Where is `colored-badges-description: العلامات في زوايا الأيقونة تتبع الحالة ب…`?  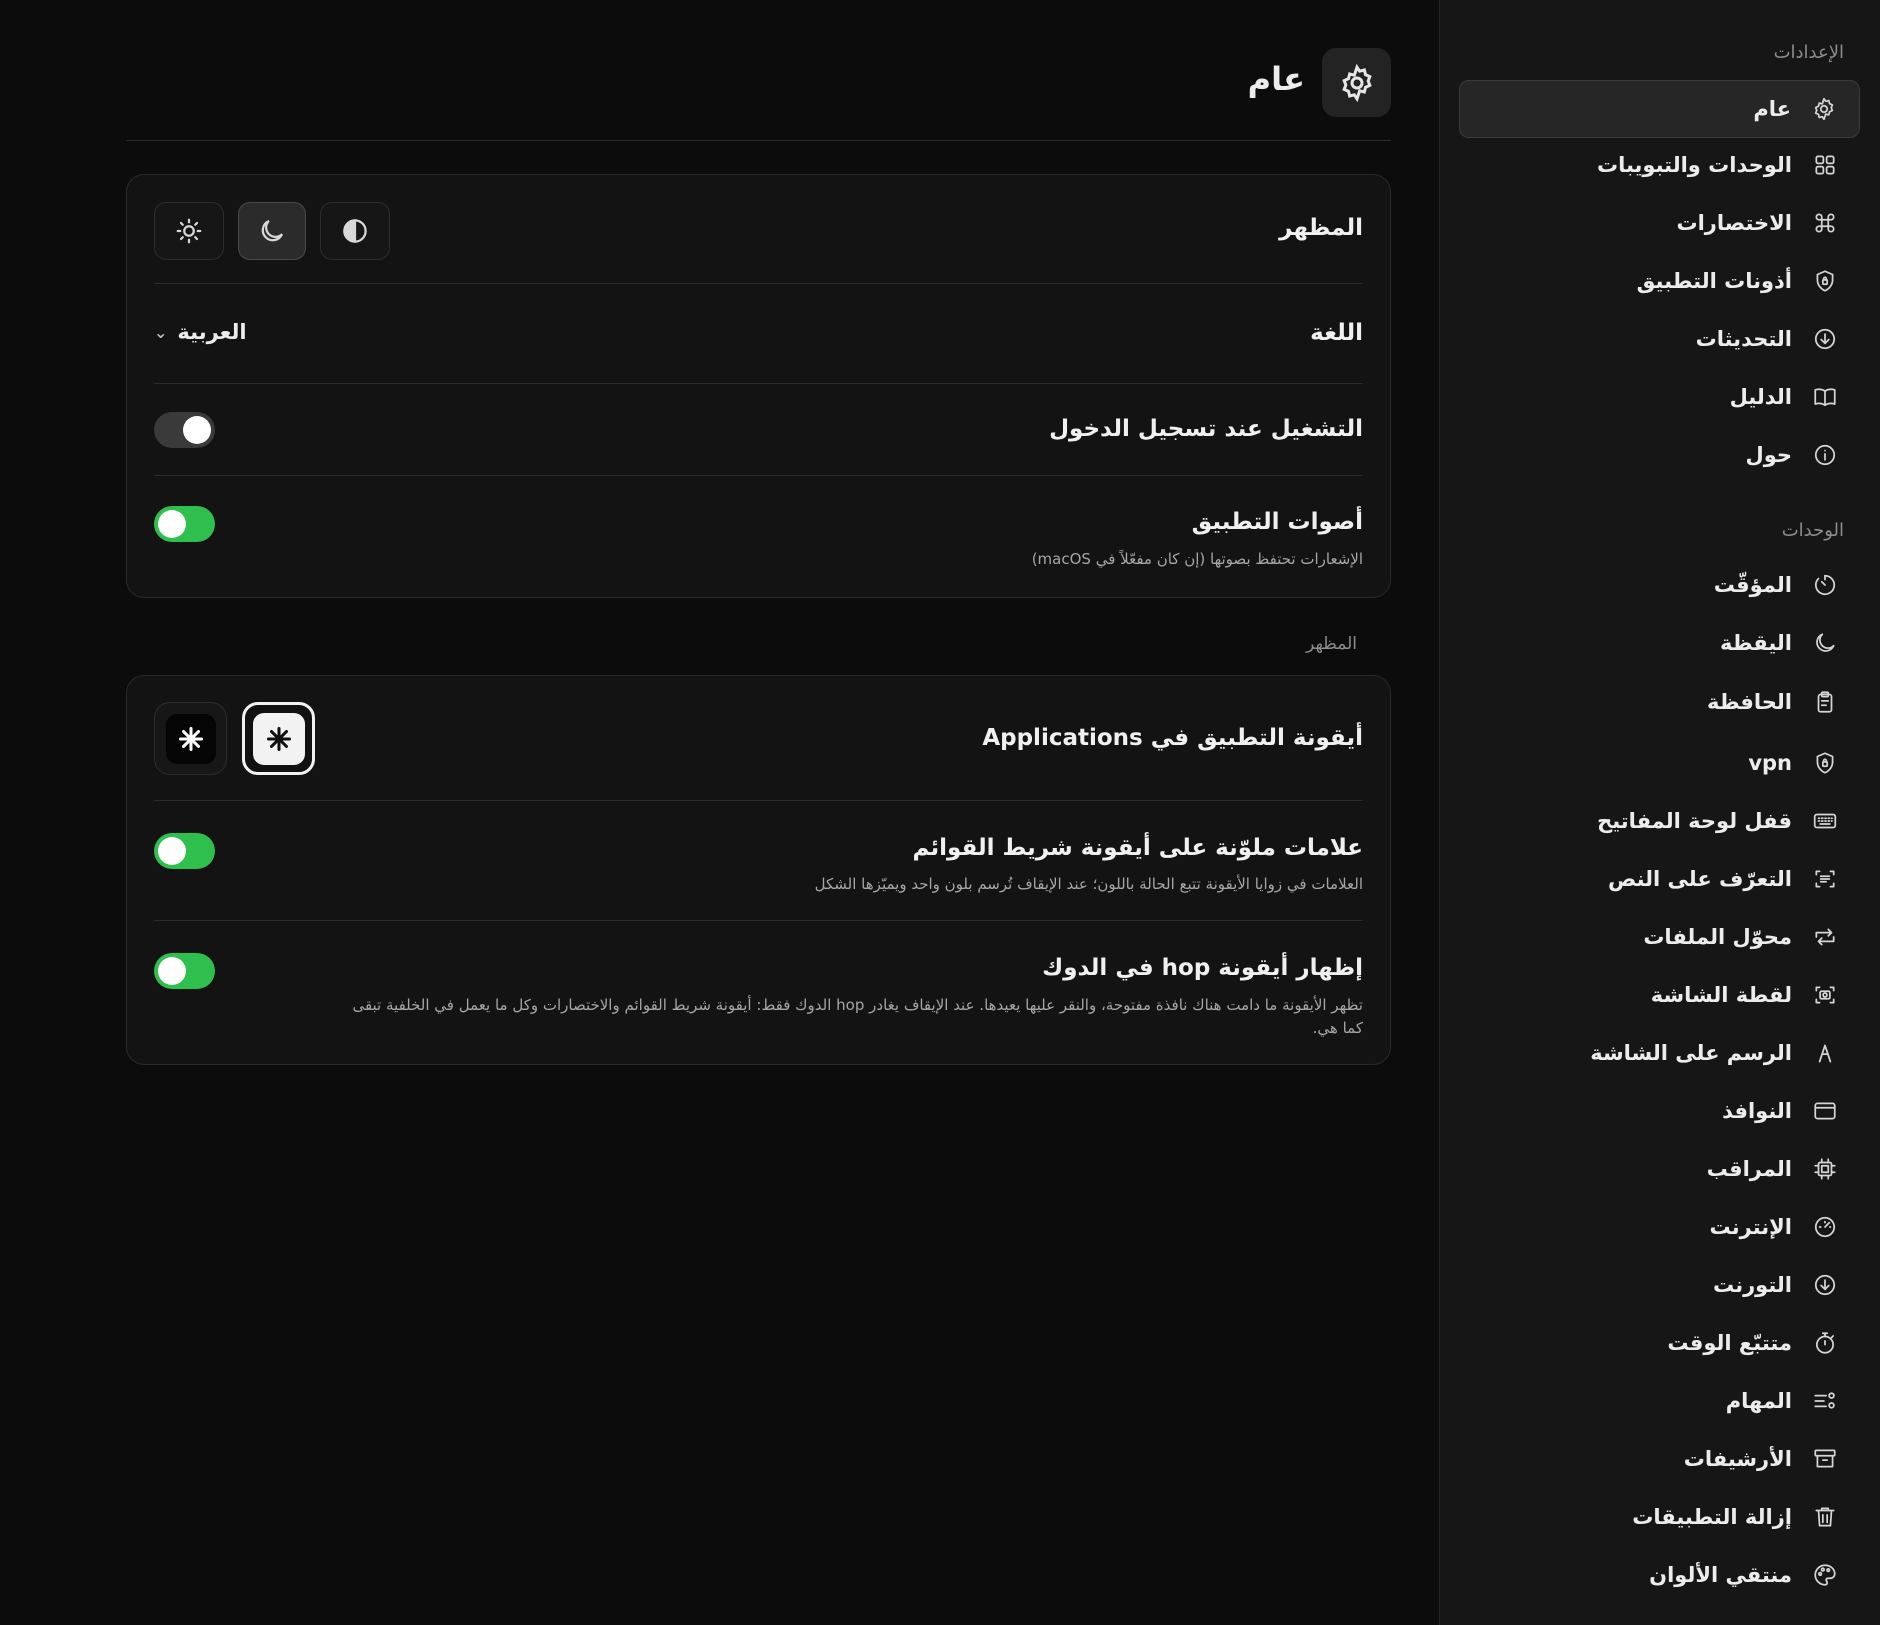
colored-badges-description: العلامات في زوايا الأيقونة تتبع الحالة ب… is located at coordinates (1088, 884).